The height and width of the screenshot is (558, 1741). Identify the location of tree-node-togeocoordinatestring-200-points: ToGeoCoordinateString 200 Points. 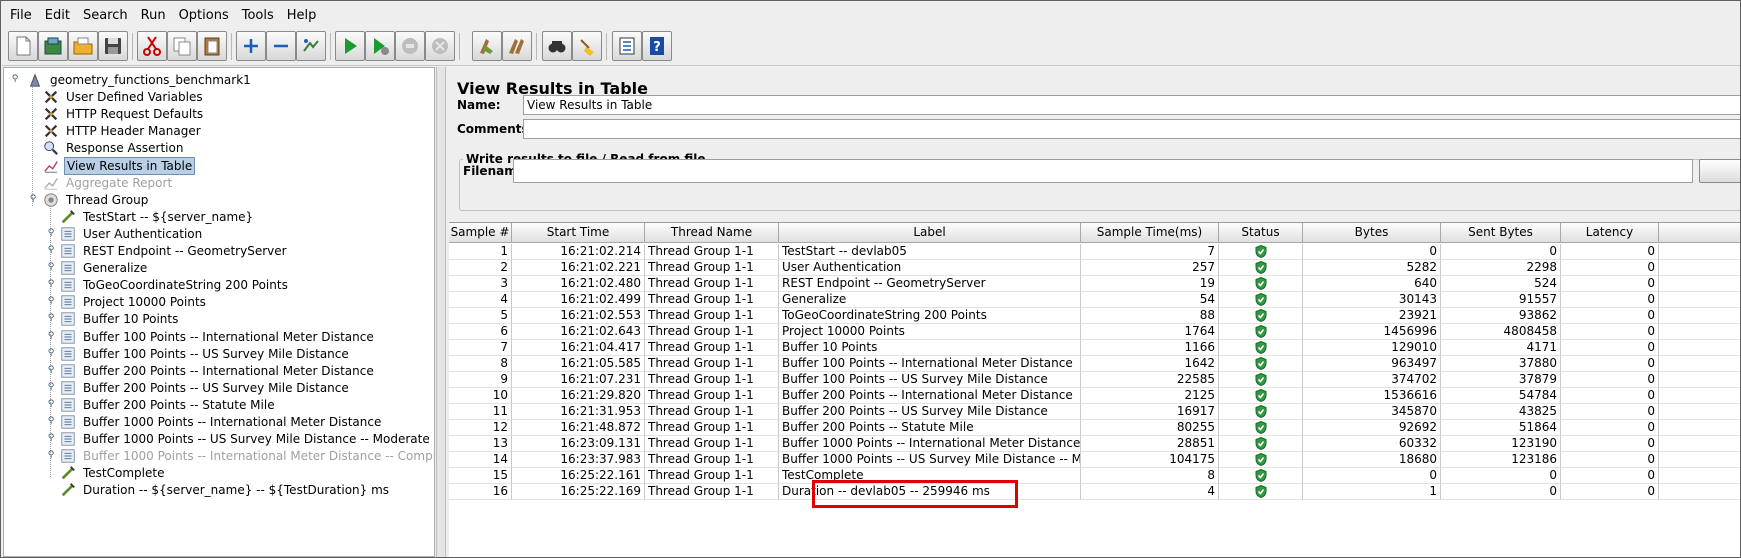
(174, 285).